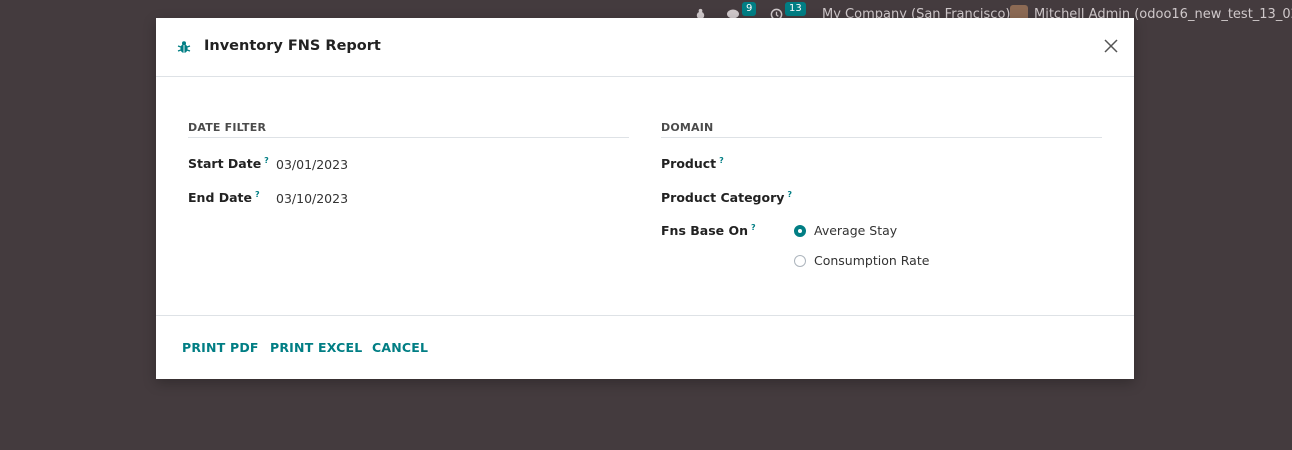 The width and height of the screenshot is (1292, 450). Describe the element at coordinates (708, 231) in the screenshot. I see `fns-base-on-label: Fns Base On?` at that location.